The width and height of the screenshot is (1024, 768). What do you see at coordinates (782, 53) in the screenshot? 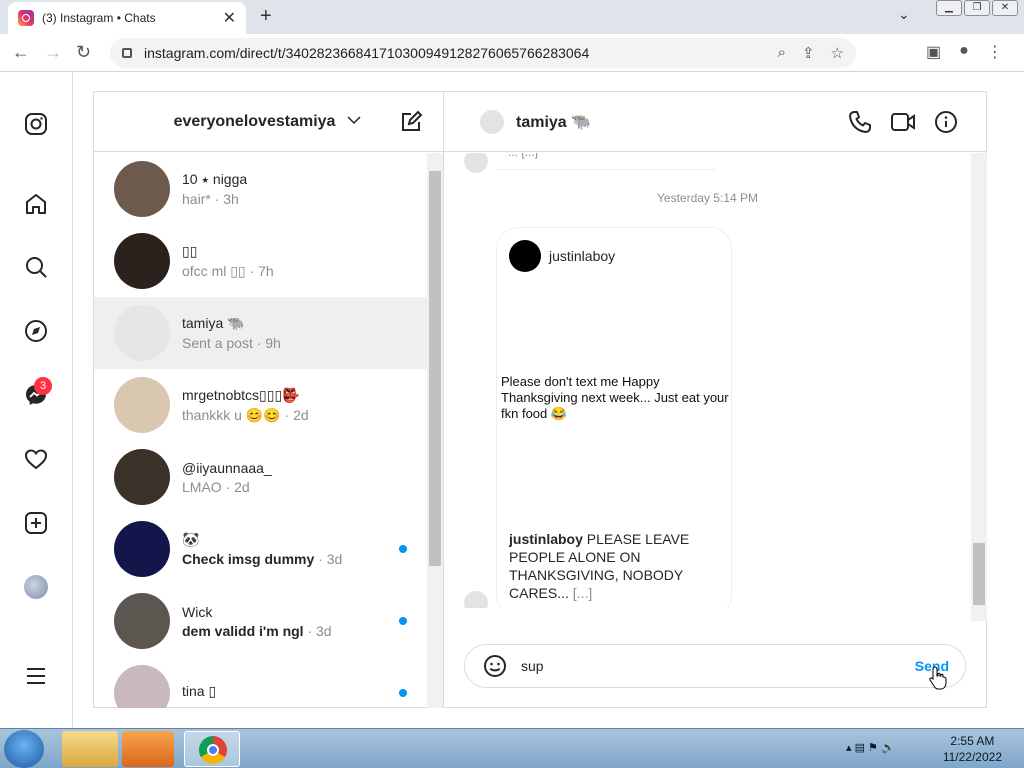
I see `zoom-search-icon: ⌕` at bounding box center [782, 53].